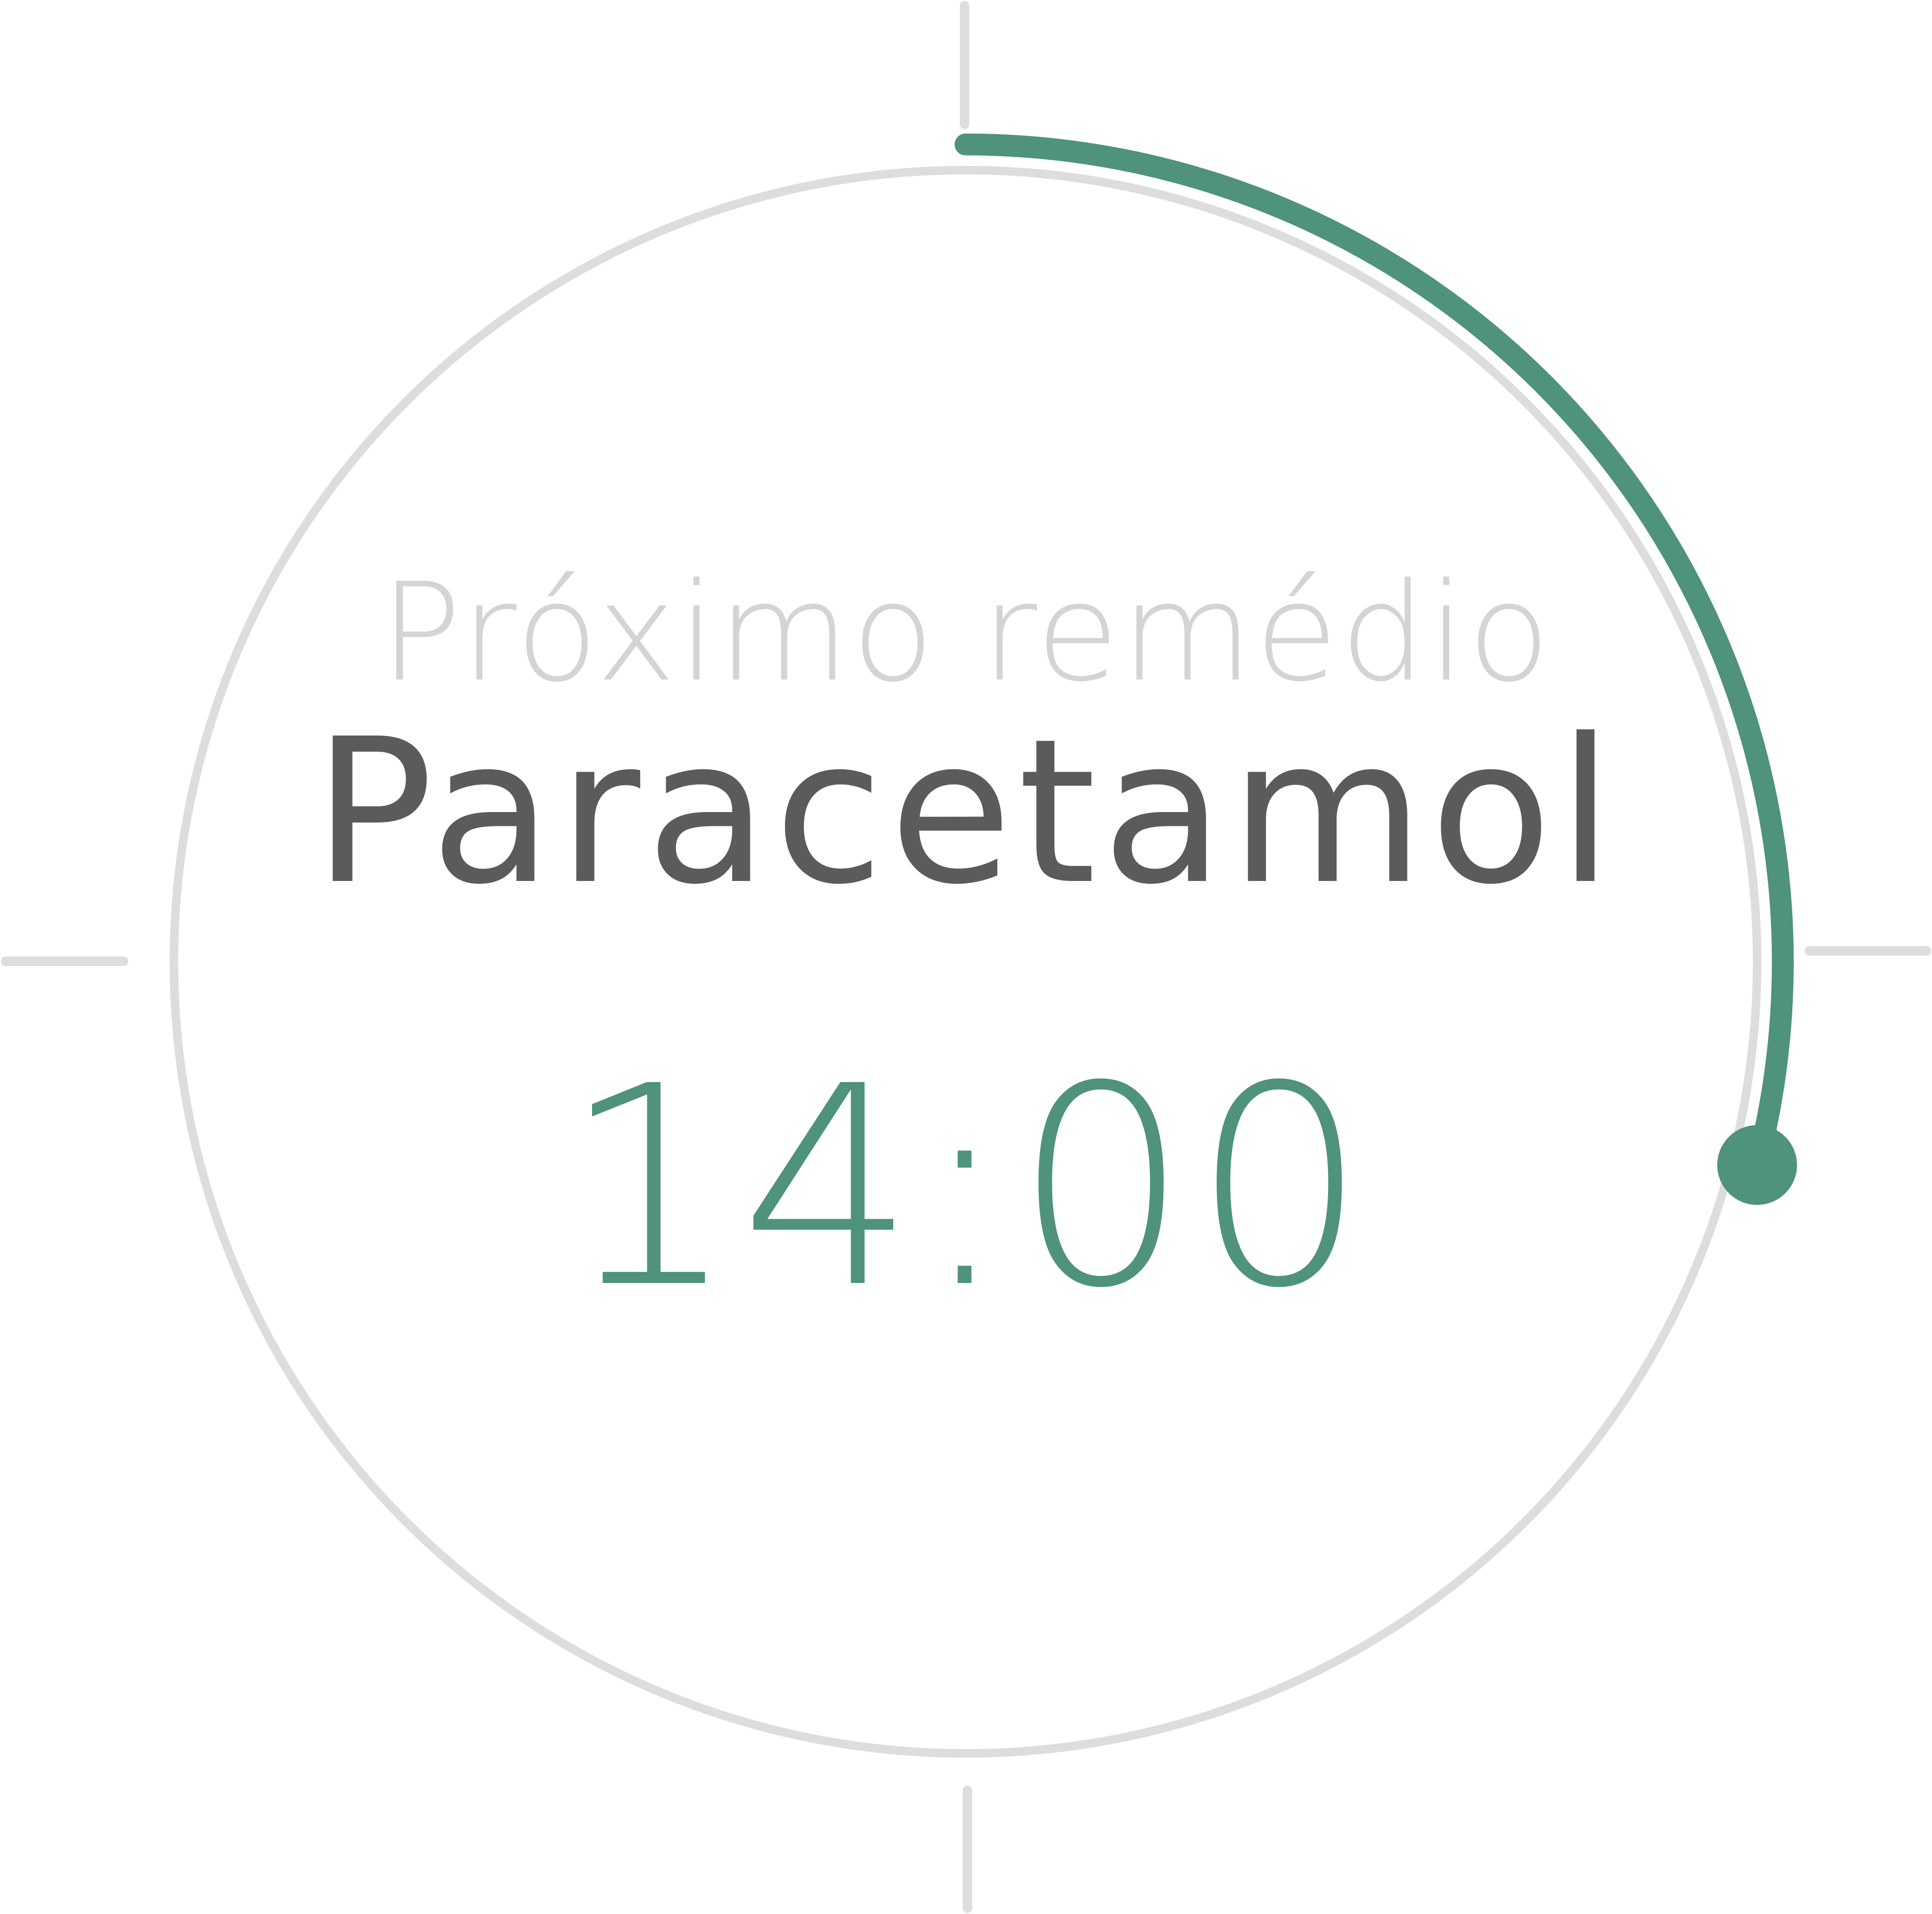 The width and height of the screenshot is (1932, 1914). Describe the element at coordinates (966, 1187) in the screenshot. I see `dose-time: 14:00` at that location.